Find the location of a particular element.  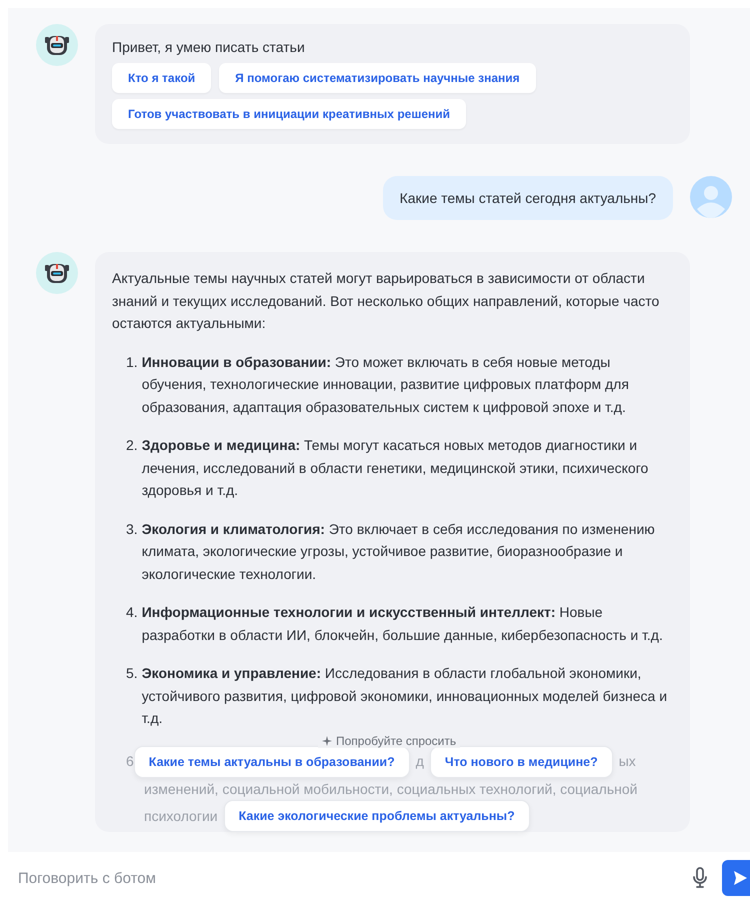

list-item-text: Экономика и управление: Исследования в области глобальной экономики, устойчивого развития, цифровой экономики, инновационных моделей бизнеса и т.д. is located at coordinates (405, 696).